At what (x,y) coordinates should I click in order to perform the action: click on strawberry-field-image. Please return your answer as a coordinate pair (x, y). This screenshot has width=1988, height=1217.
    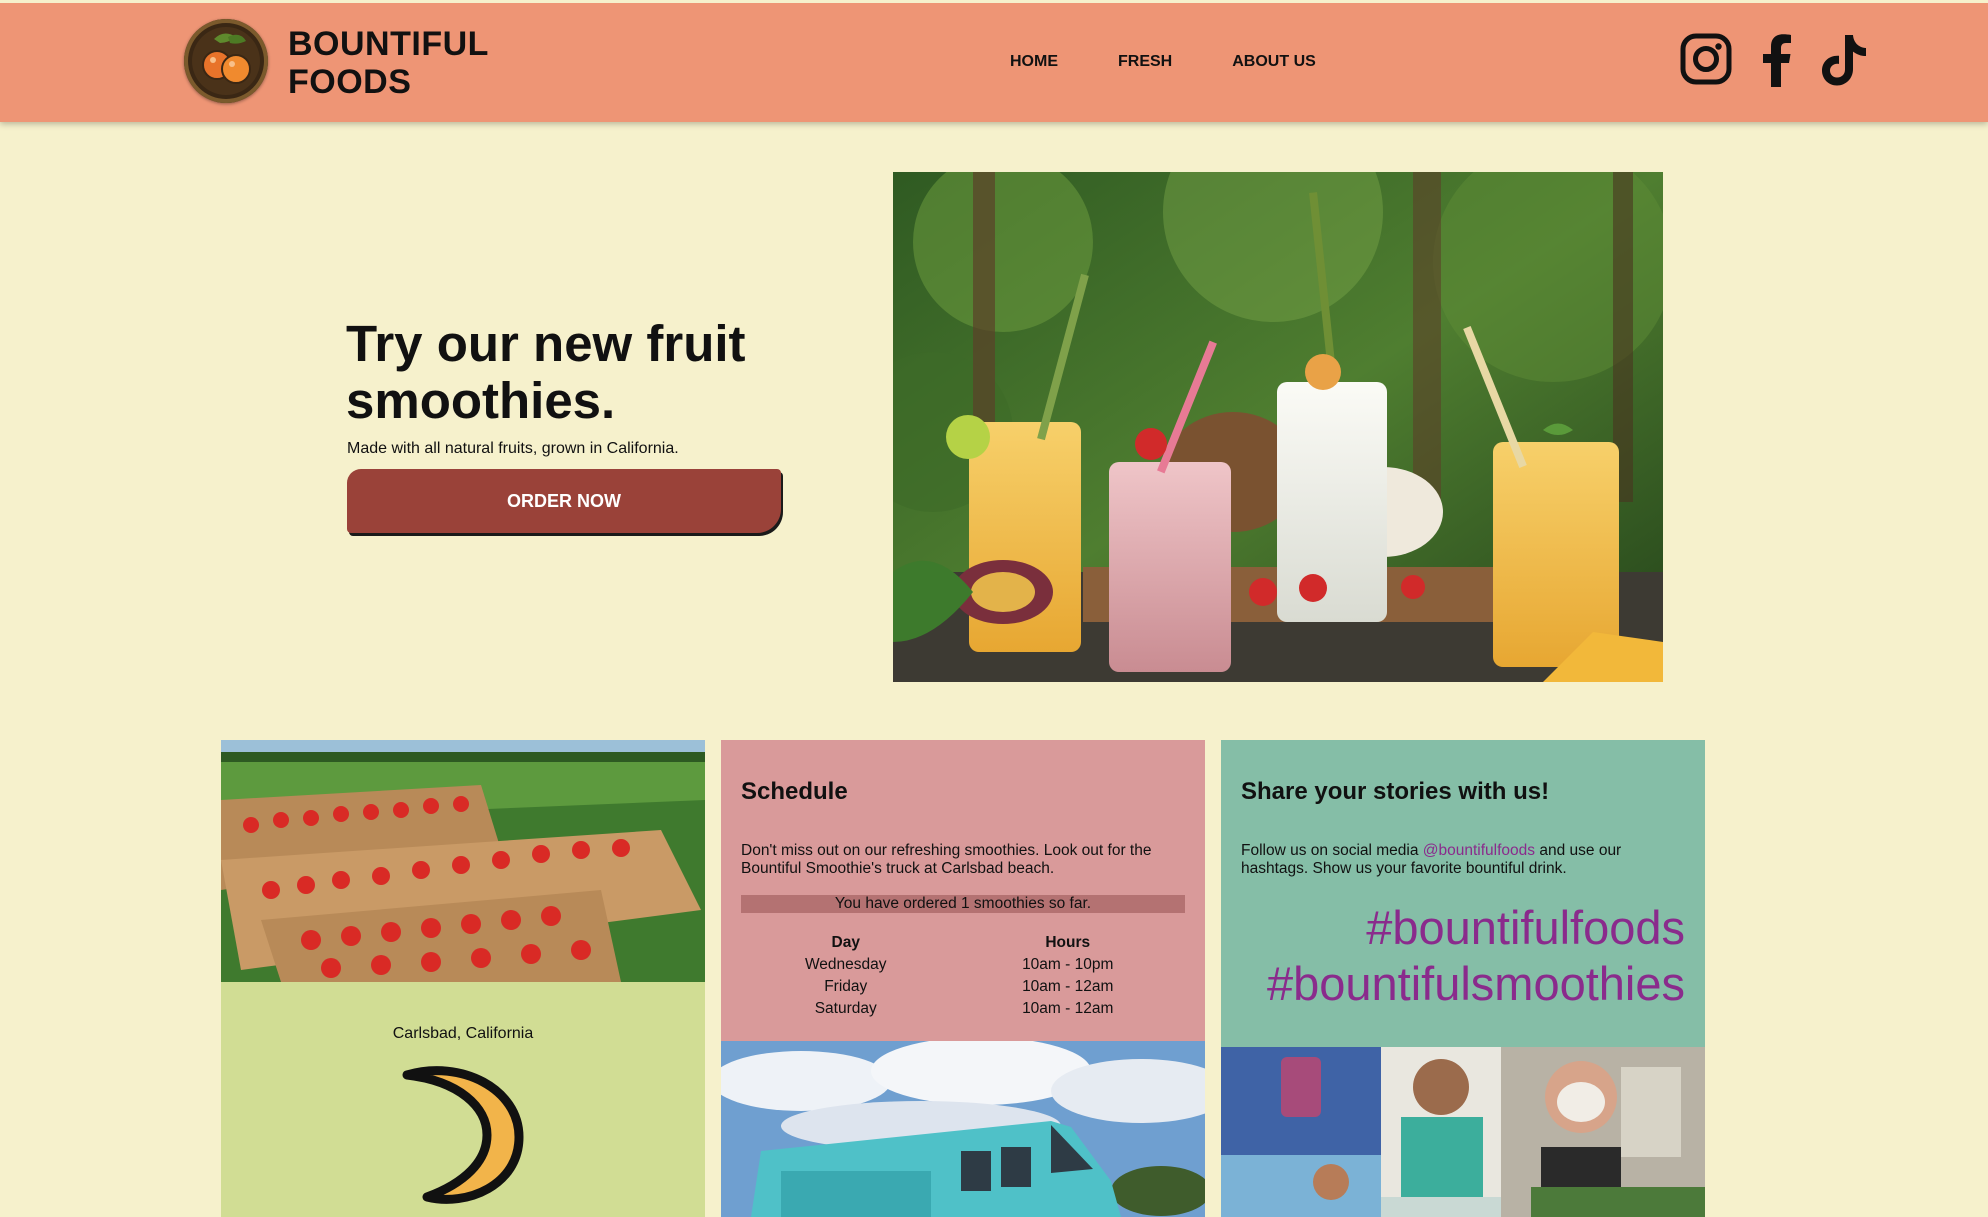
    Looking at the image, I should click on (463, 861).